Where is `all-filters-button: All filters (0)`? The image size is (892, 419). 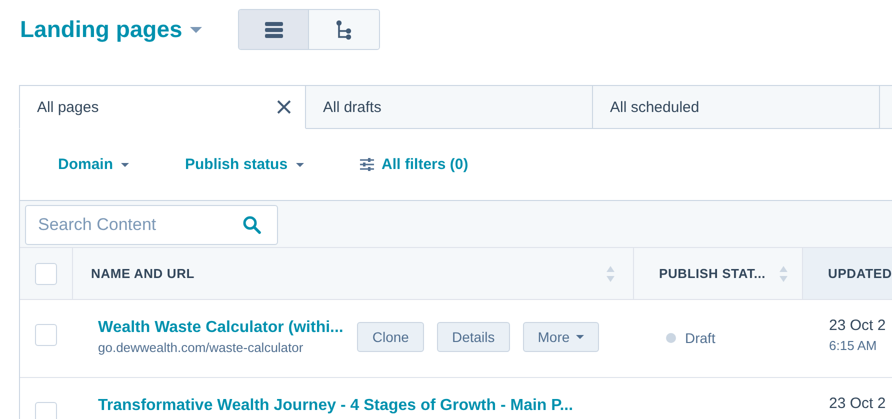 all-filters-button: All filters (0) is located at coordinates (414, 164).